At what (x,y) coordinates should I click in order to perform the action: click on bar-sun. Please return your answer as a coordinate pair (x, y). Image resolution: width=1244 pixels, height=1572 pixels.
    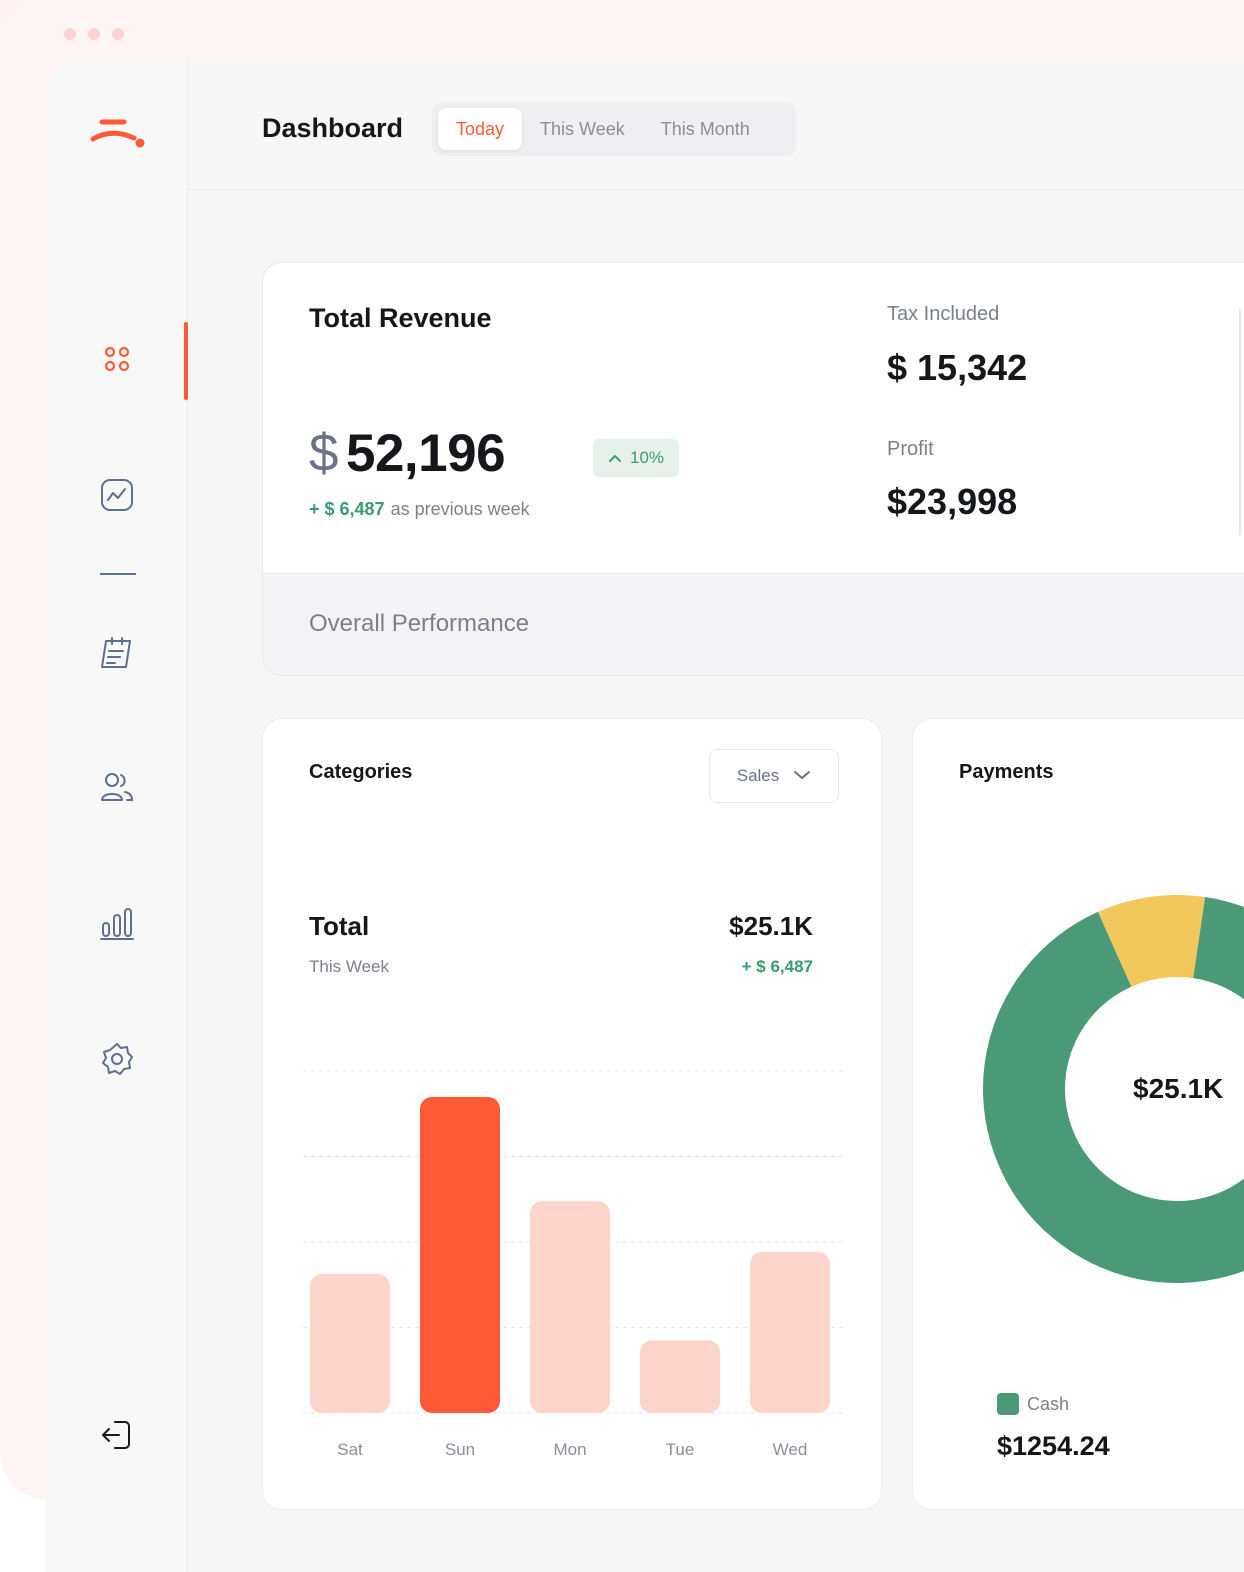
    Looking at the image, I should click on (460, 1255).